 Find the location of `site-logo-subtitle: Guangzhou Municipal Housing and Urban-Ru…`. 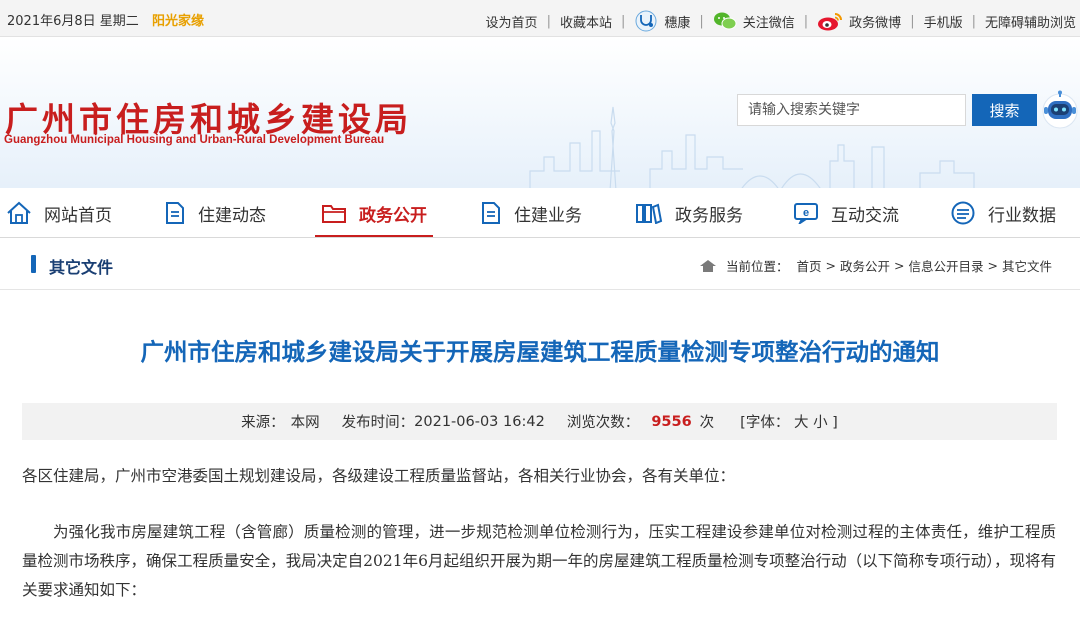

site-logo-subtitle: Guangzhou Municipal Housing and Urban-Ru… is located at coordinates (194, 140).